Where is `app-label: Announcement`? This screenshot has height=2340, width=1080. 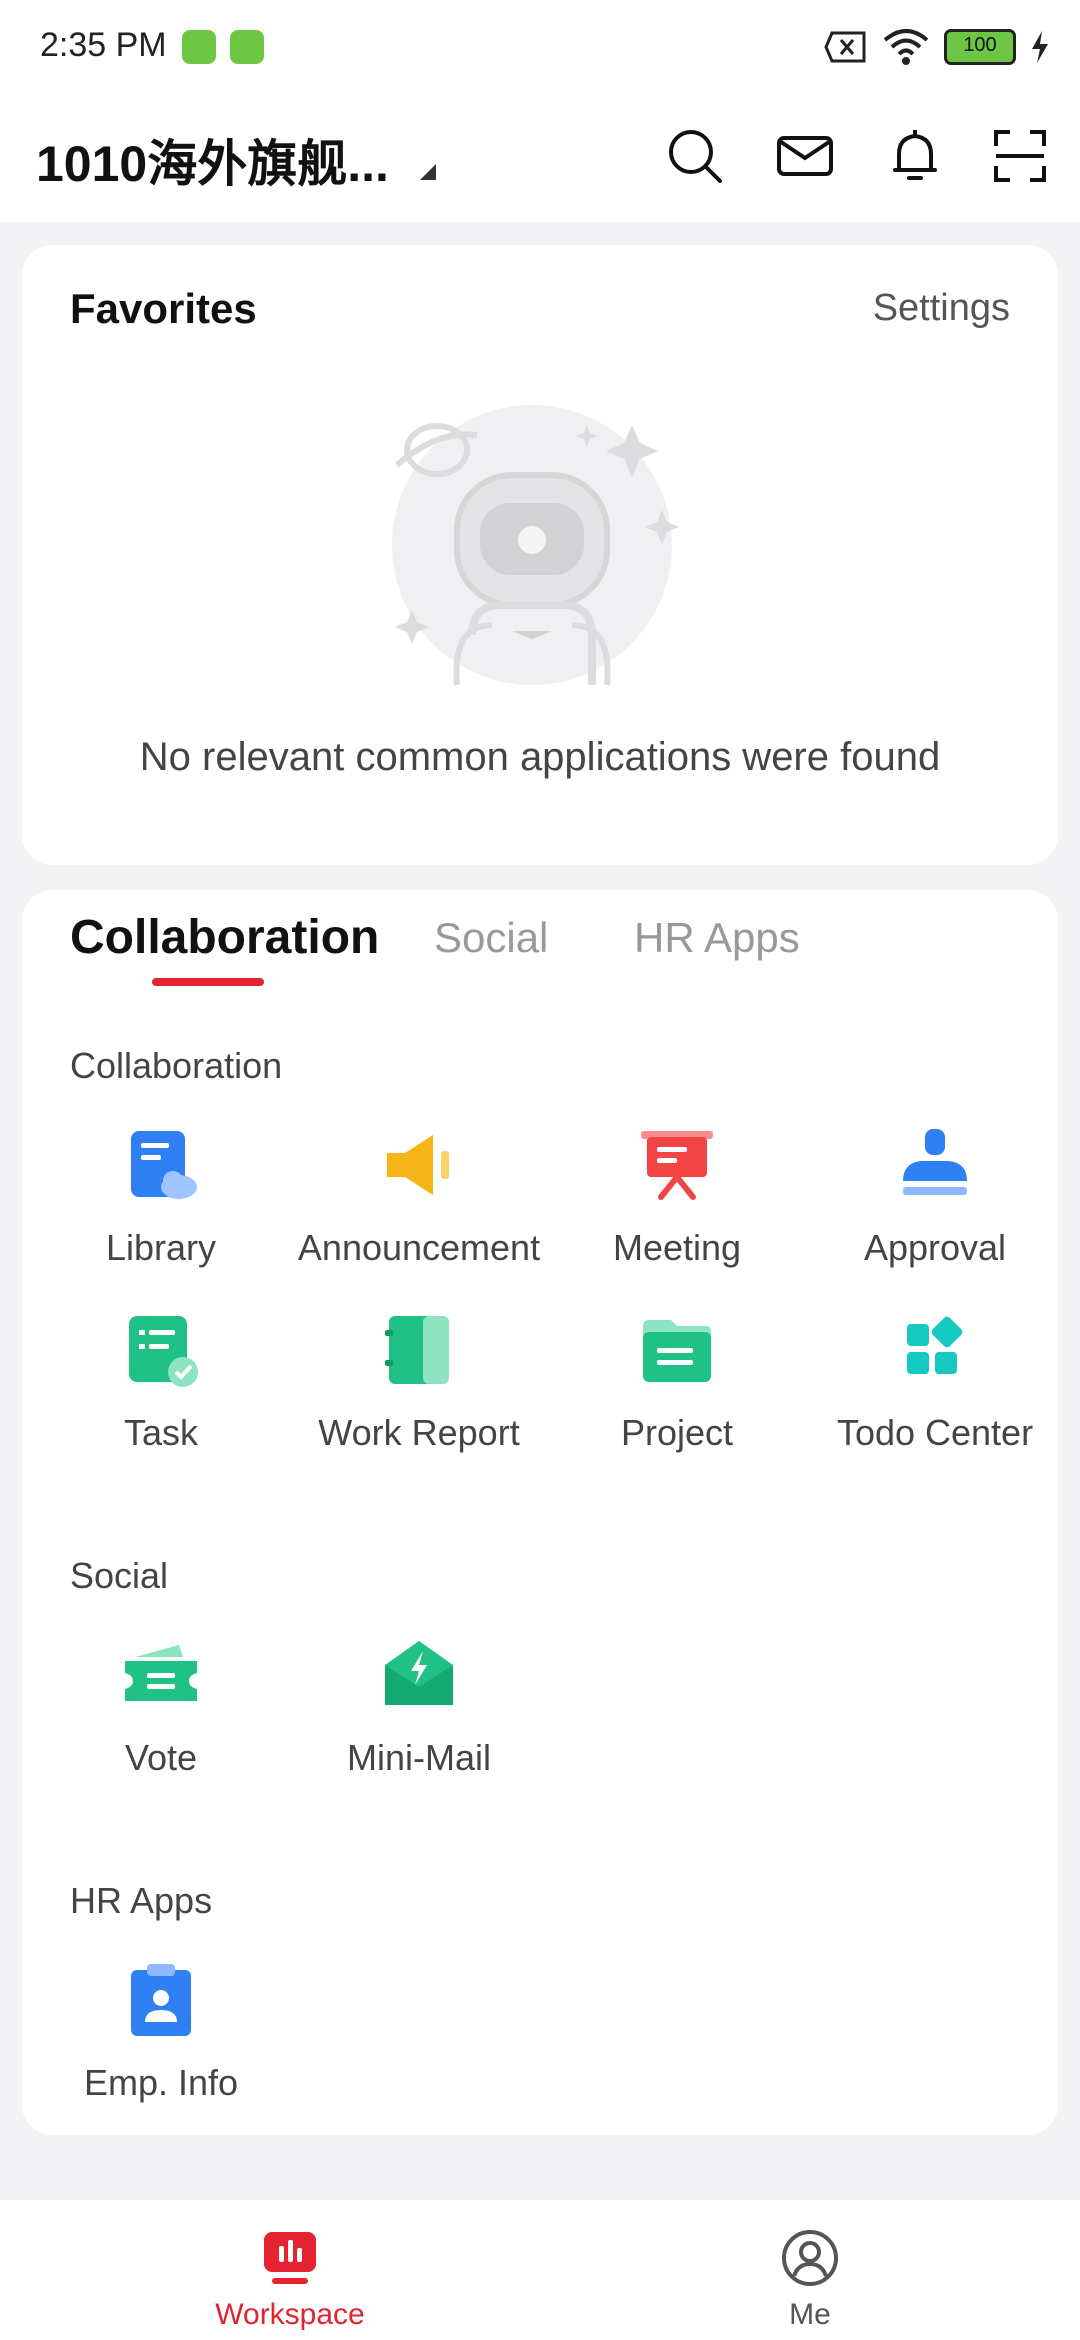 app-label: Announcement is located at coordinates (419, 1247).